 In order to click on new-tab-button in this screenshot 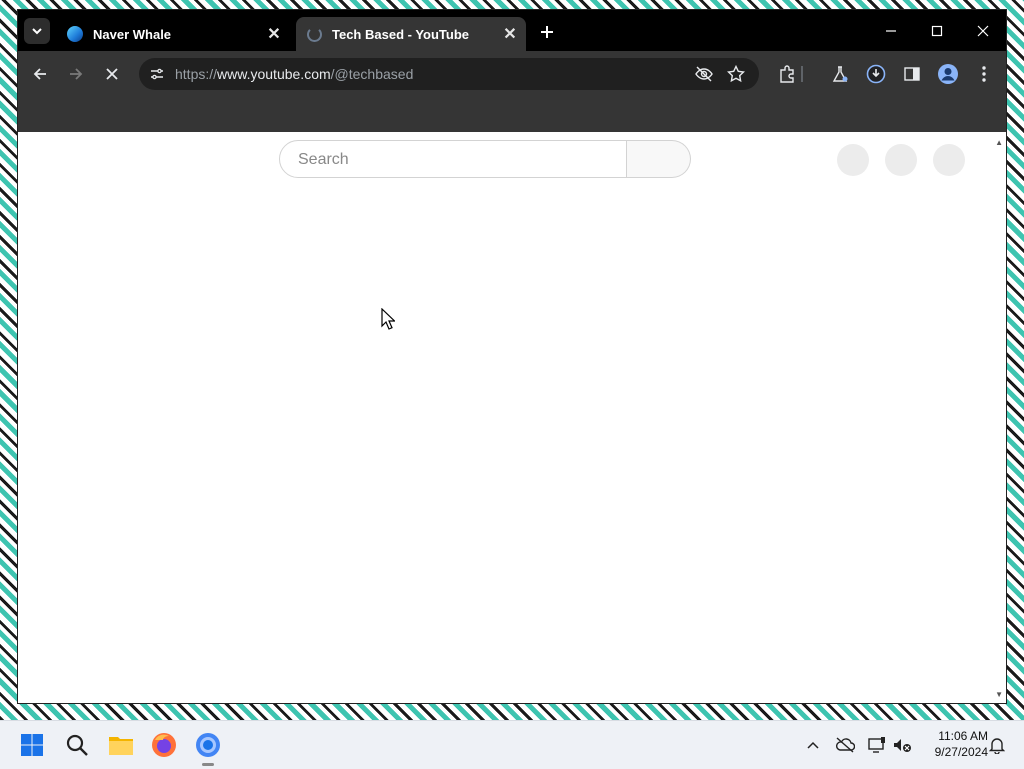, I will do `click(547, 32)`.